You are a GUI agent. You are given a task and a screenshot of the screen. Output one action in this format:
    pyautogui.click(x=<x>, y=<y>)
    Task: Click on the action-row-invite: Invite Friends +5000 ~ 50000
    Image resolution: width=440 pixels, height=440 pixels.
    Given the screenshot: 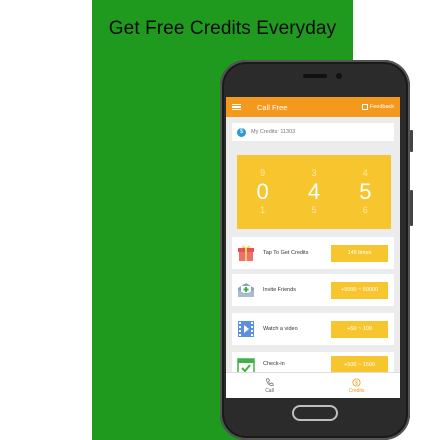 What is the action you would take?
    pyautogui.click(x=313, y=290)
    